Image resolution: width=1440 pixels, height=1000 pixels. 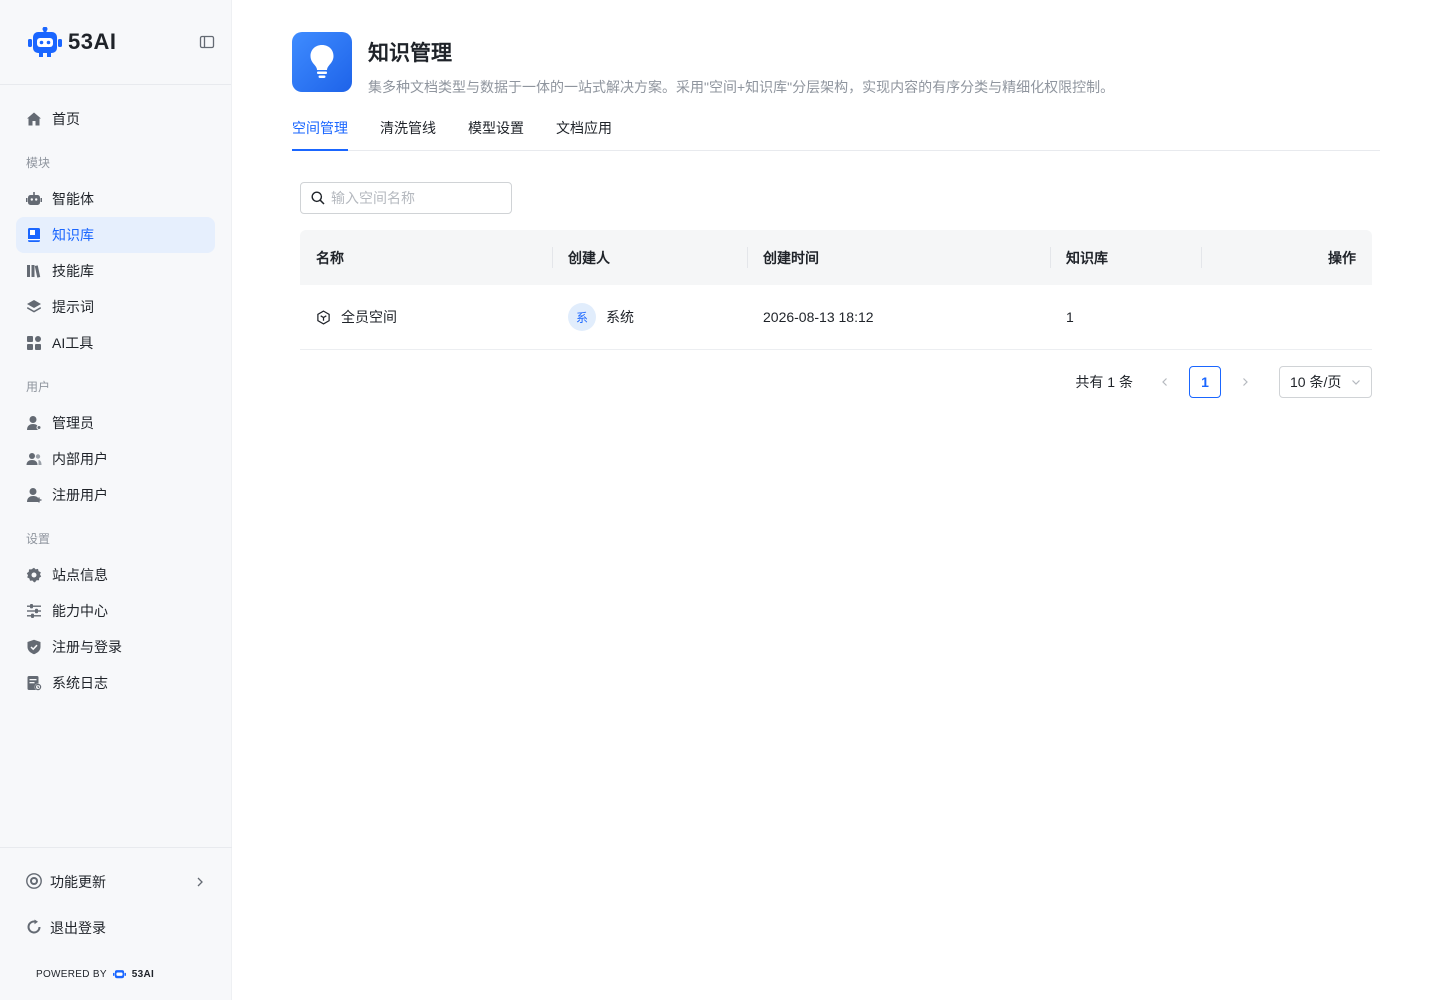 What do you see at coordinates (73, 343) in the screenshot?
I see `sidebar-item-label: AI工具` at bounding box center [73, 343].